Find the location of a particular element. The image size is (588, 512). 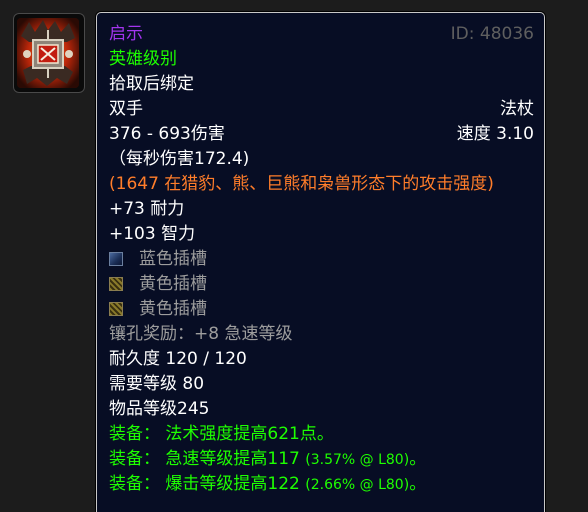

item-icon-frame is located at coordinates (49, 53).